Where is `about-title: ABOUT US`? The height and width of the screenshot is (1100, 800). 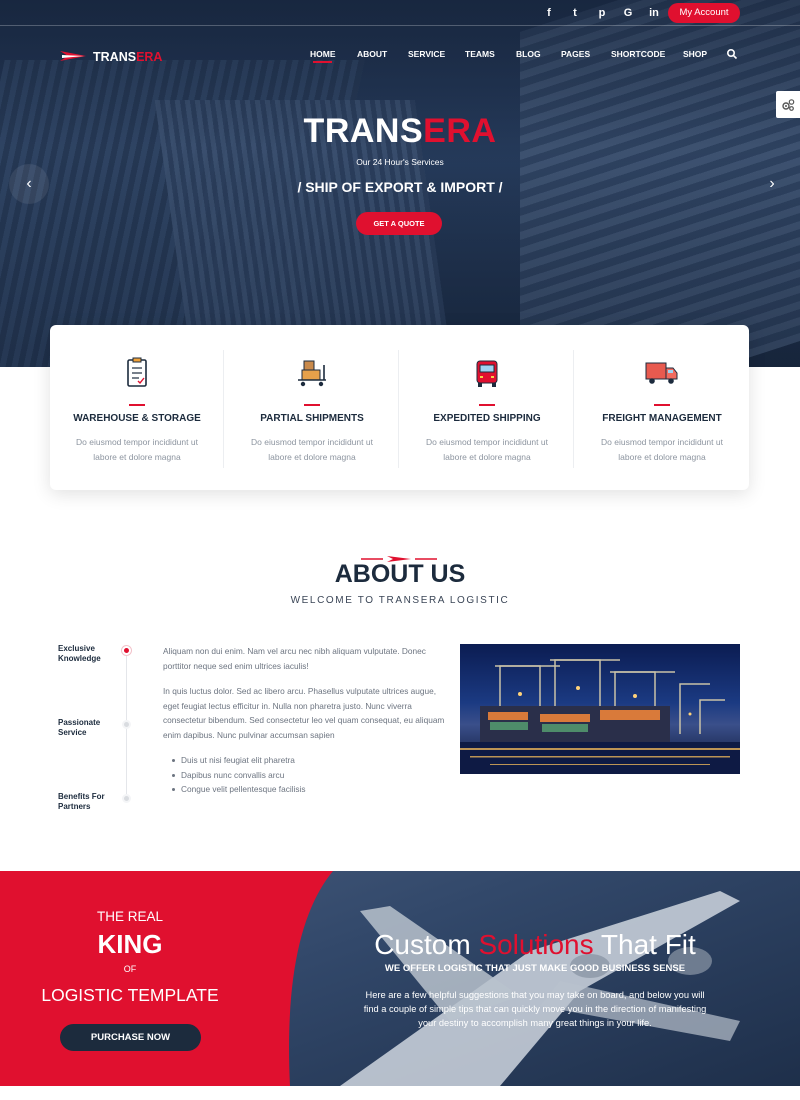
about-title: ABOUT US is located at coordinates (400, 574).